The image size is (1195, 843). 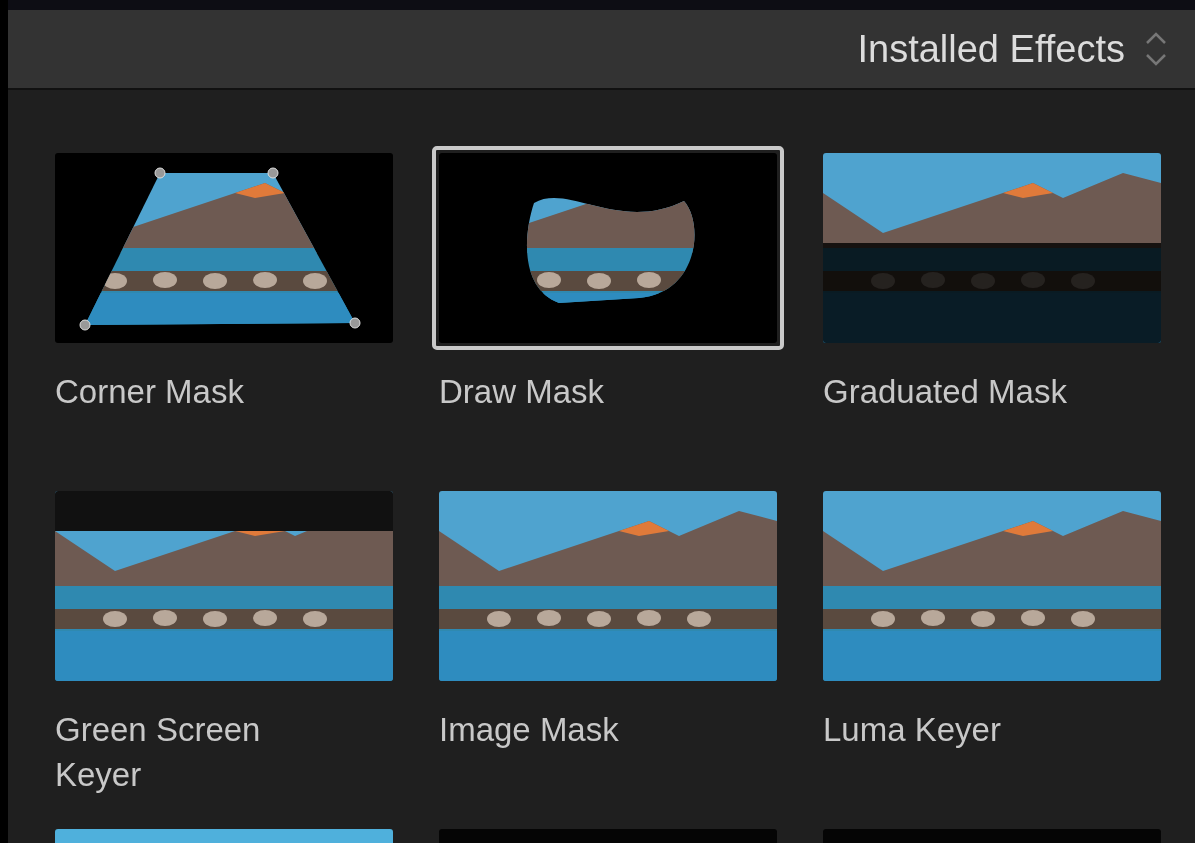 I want to click on effect-label: Corner Mask, so click(x=149, y=392).